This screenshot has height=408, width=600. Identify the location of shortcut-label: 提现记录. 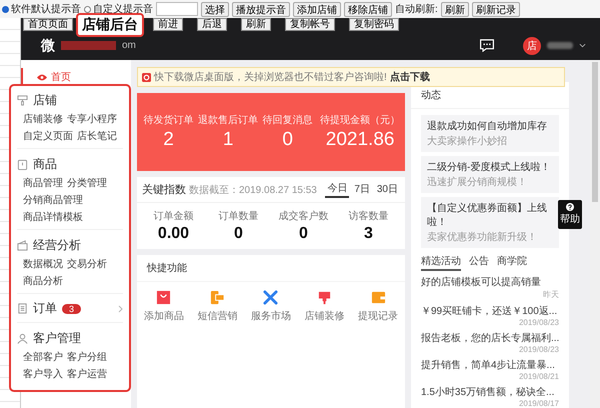
(378, 316).